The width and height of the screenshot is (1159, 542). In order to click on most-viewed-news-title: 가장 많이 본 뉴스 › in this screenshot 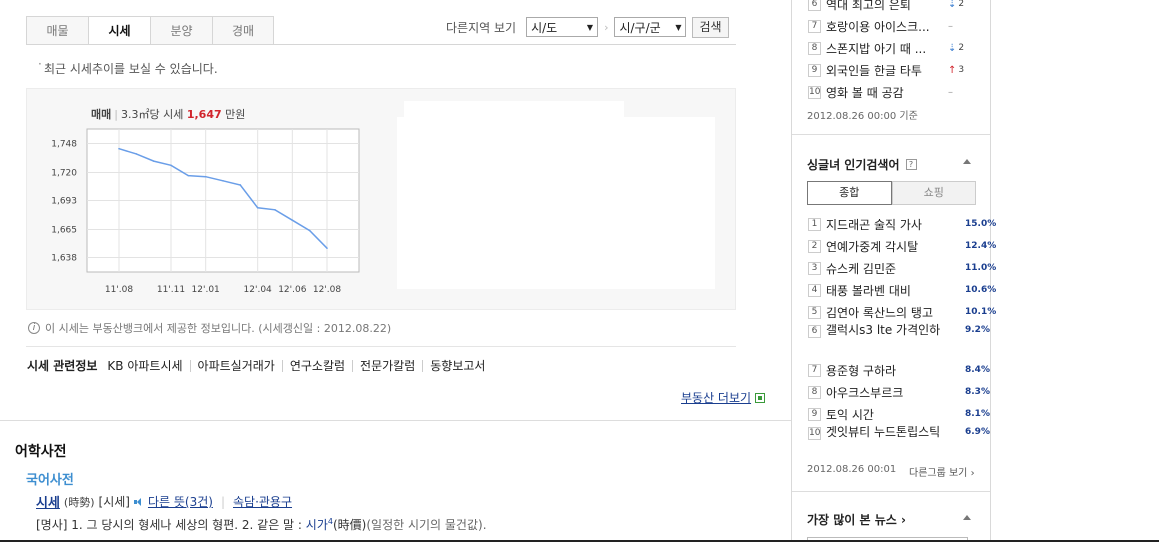, I will do `click(856, 519)`.